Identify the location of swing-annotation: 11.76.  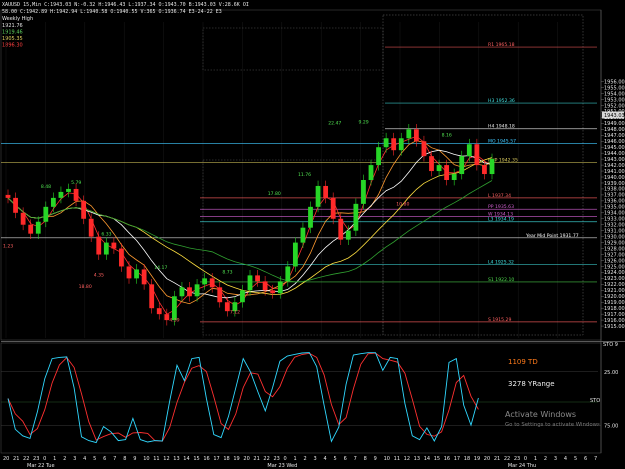
(304, 175).